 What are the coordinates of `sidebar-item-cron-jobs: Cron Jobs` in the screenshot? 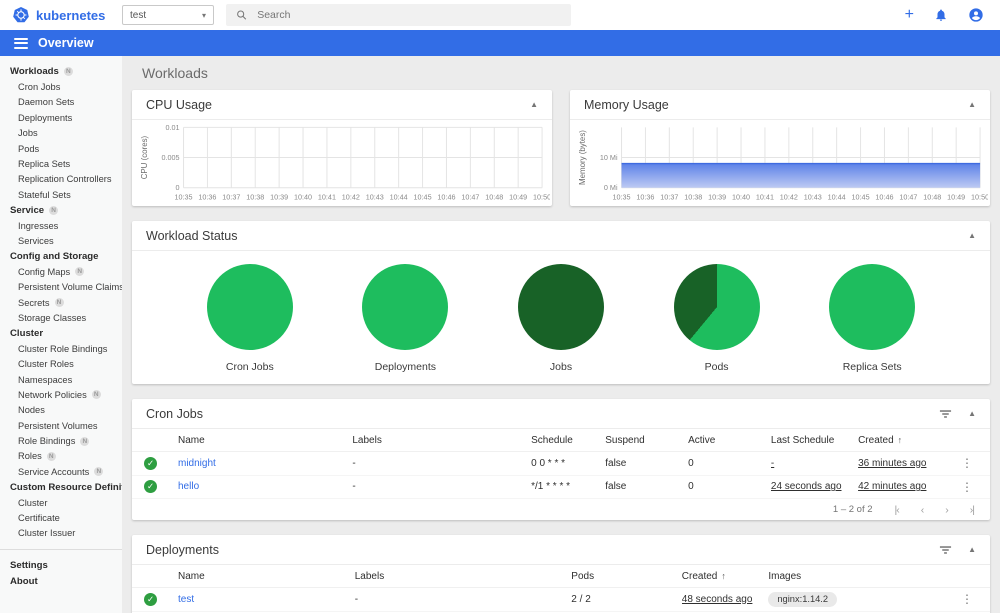 It's located at (61, 86).